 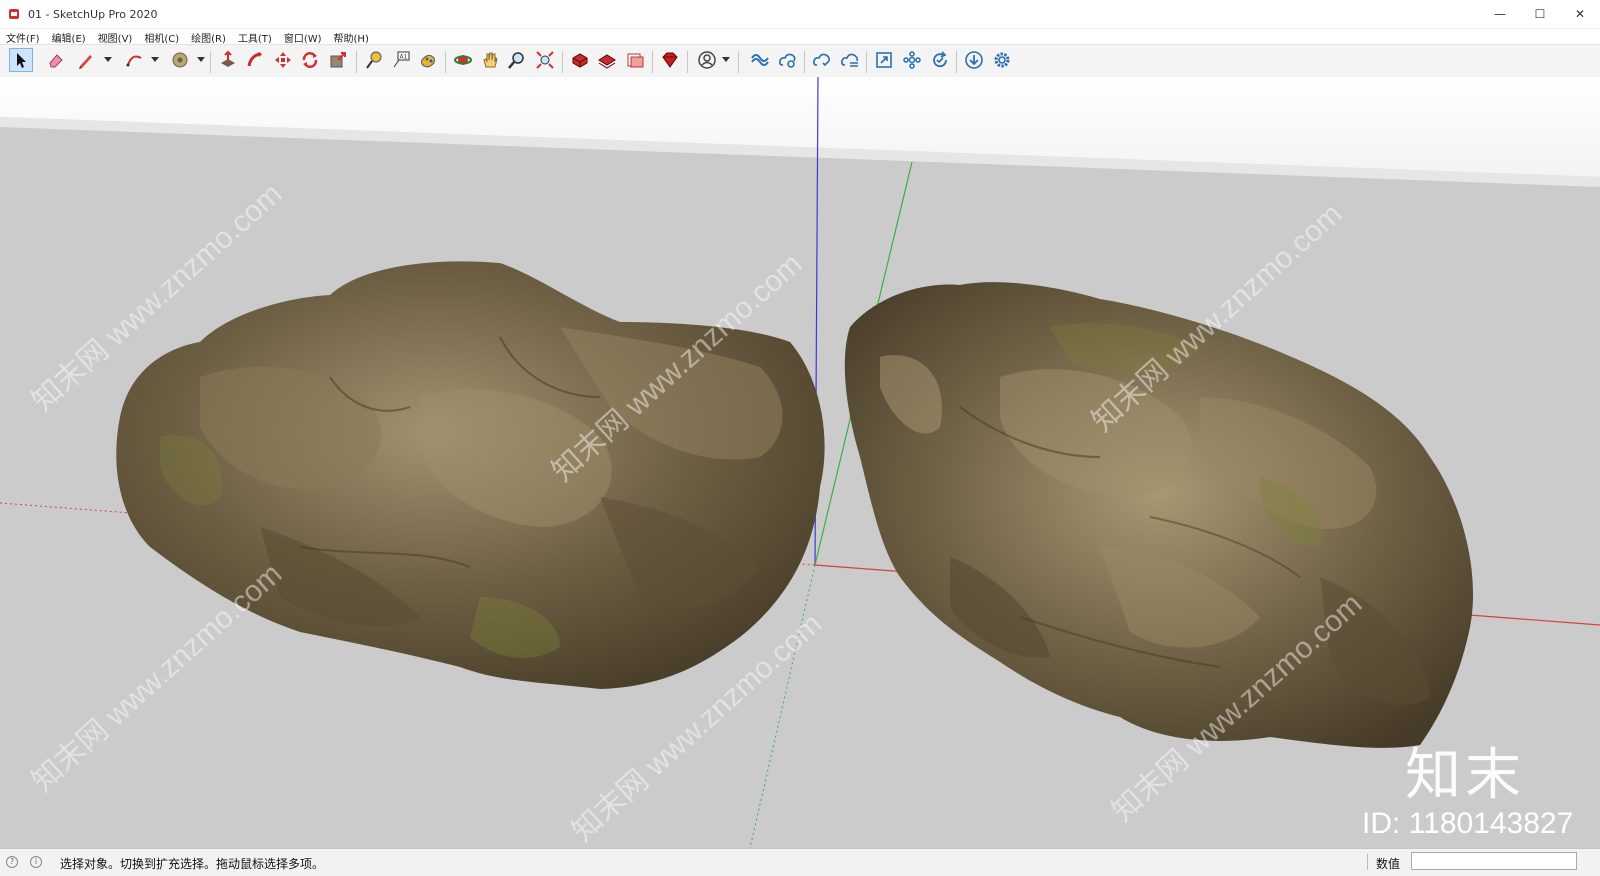 I want to click on push-pull-icon, so click(x=228, y=60).